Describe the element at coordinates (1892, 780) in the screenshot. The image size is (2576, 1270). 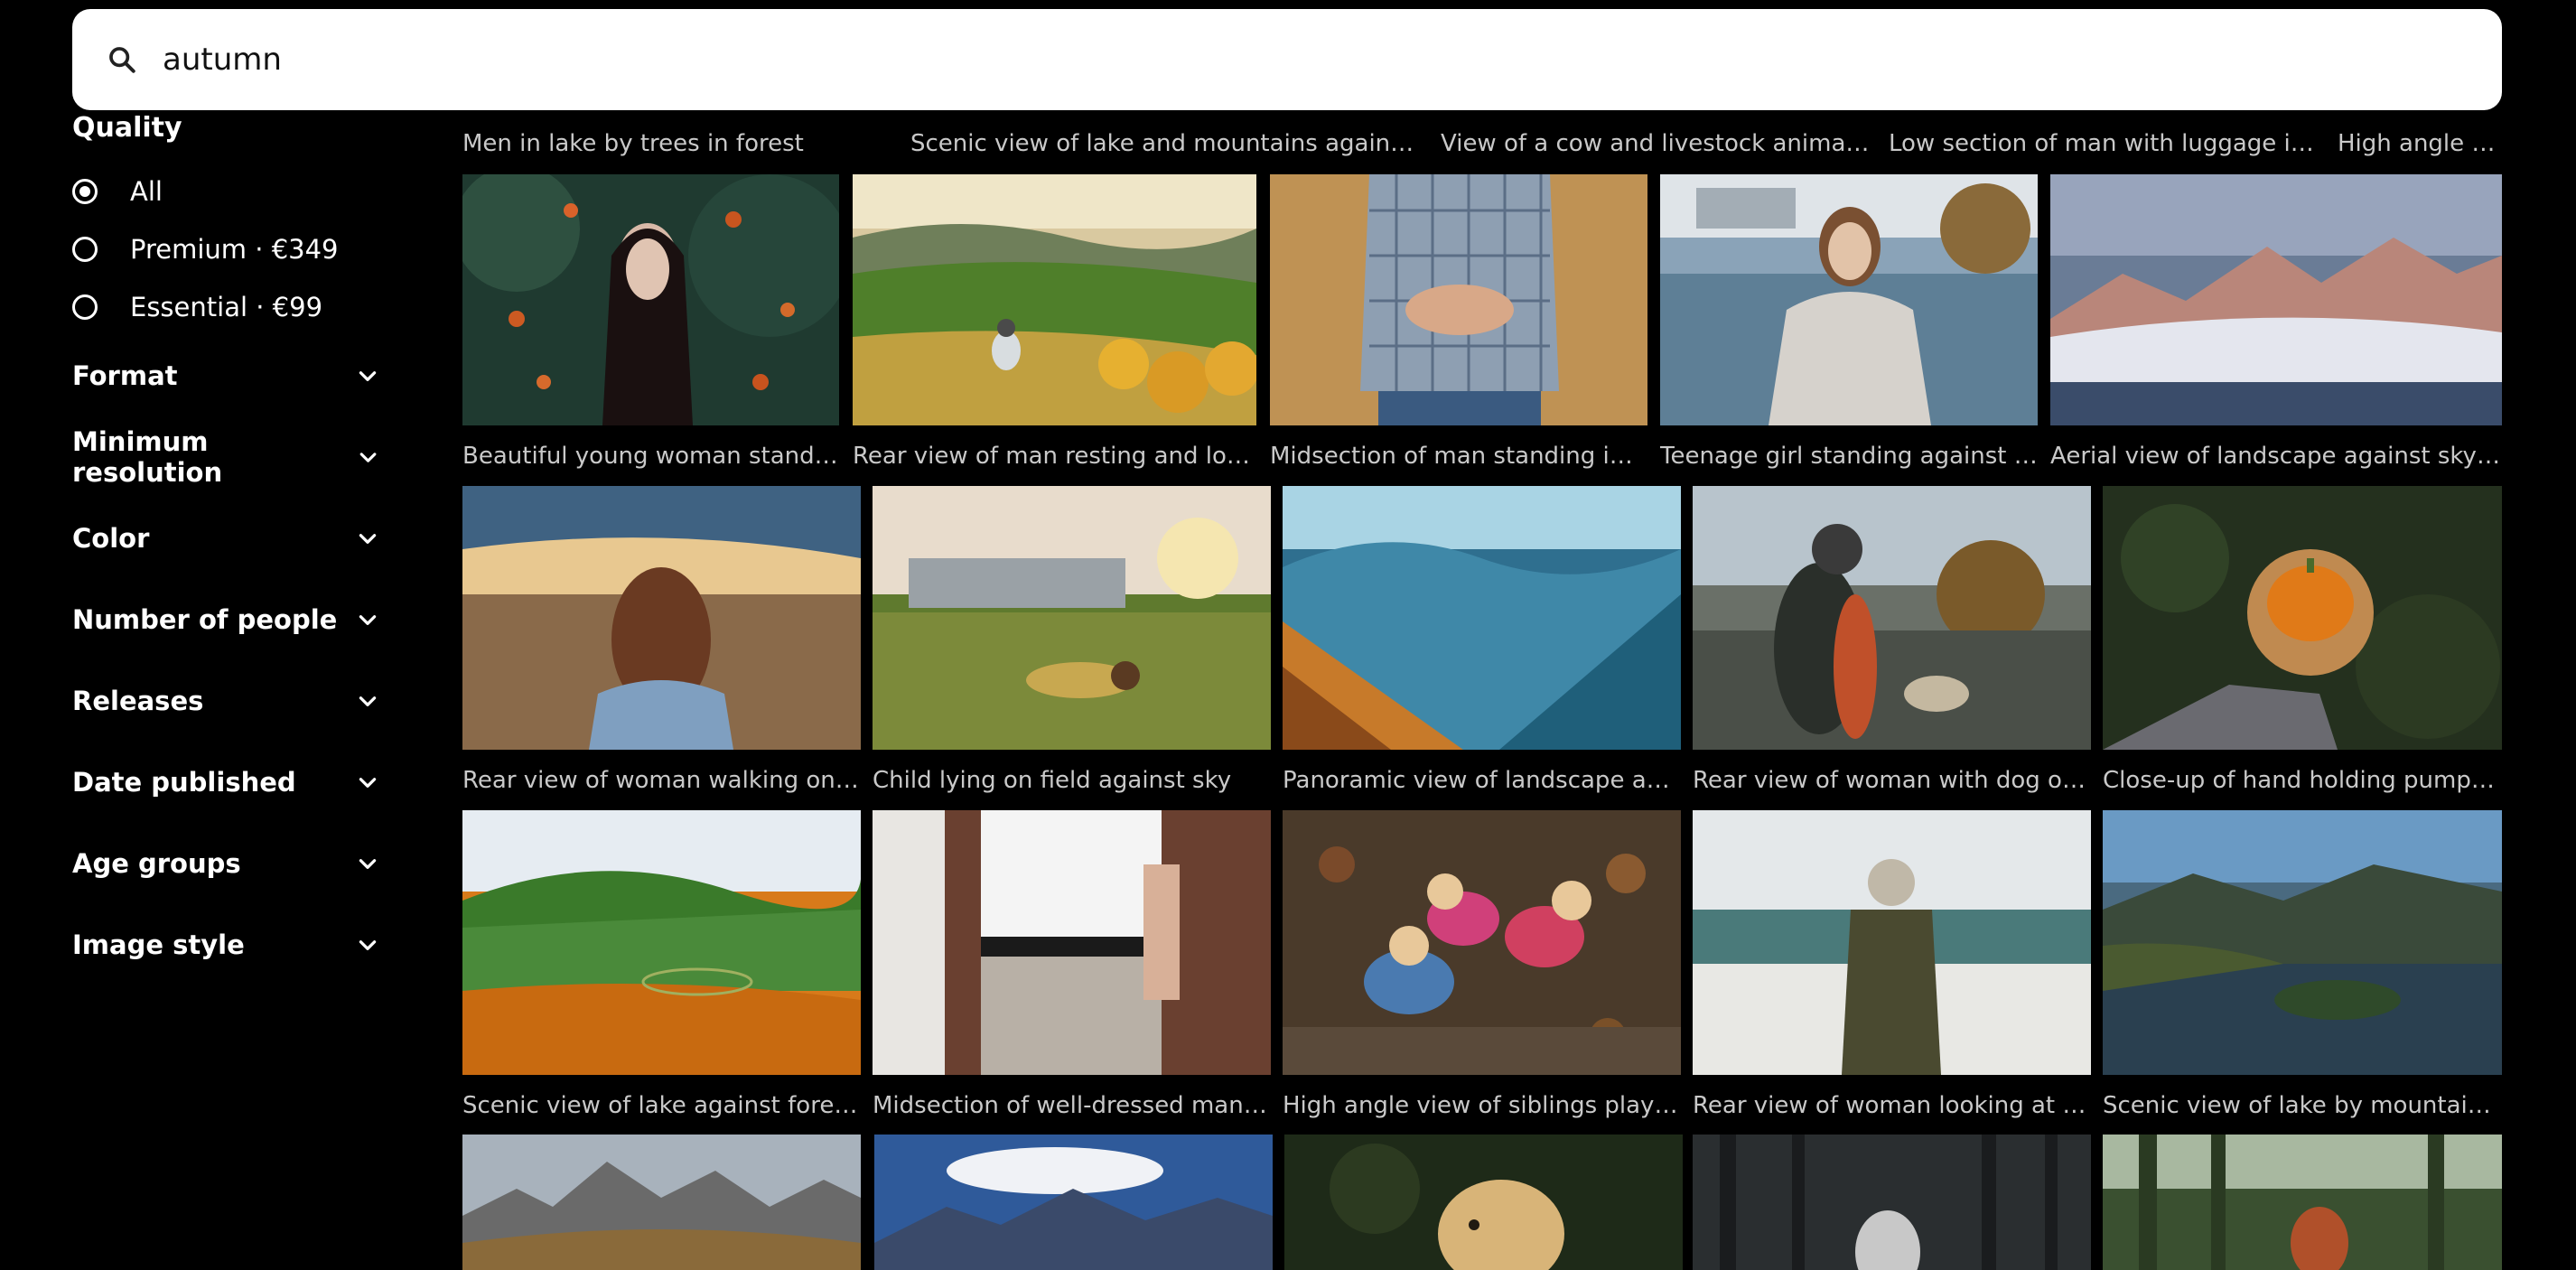
I see `image-caption: Rear view of woman with dog on field` at that location.